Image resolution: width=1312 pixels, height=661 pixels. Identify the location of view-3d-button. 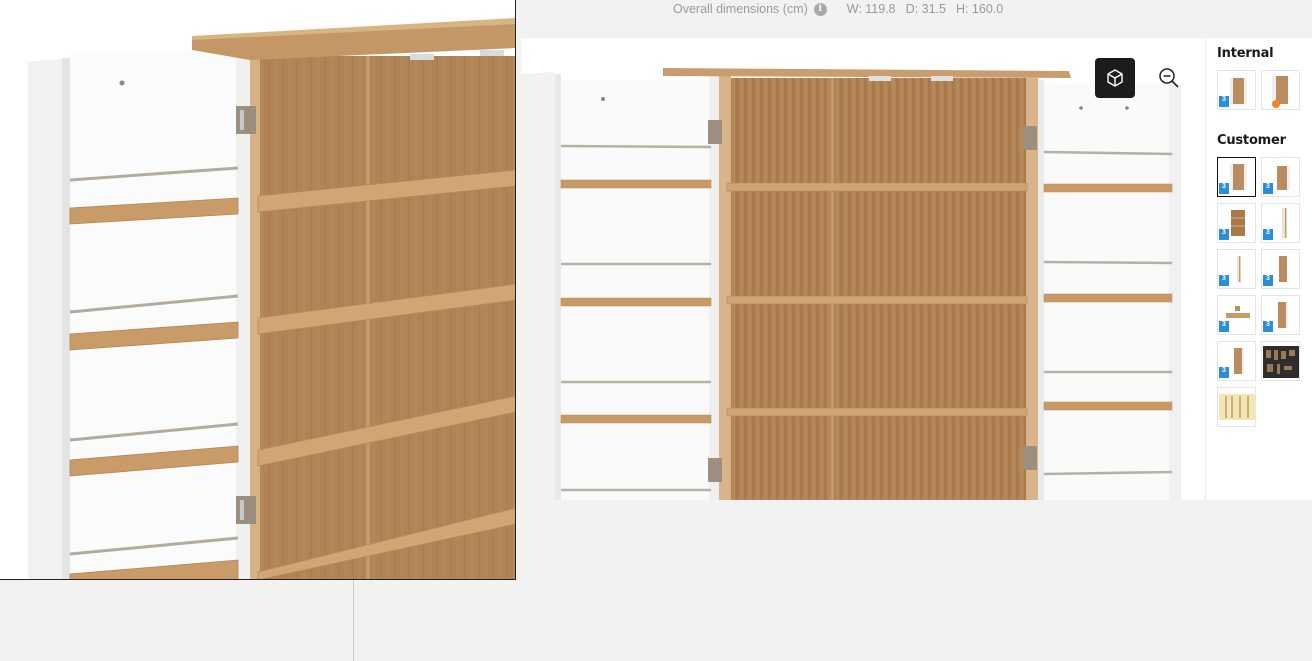
(1115, 78).